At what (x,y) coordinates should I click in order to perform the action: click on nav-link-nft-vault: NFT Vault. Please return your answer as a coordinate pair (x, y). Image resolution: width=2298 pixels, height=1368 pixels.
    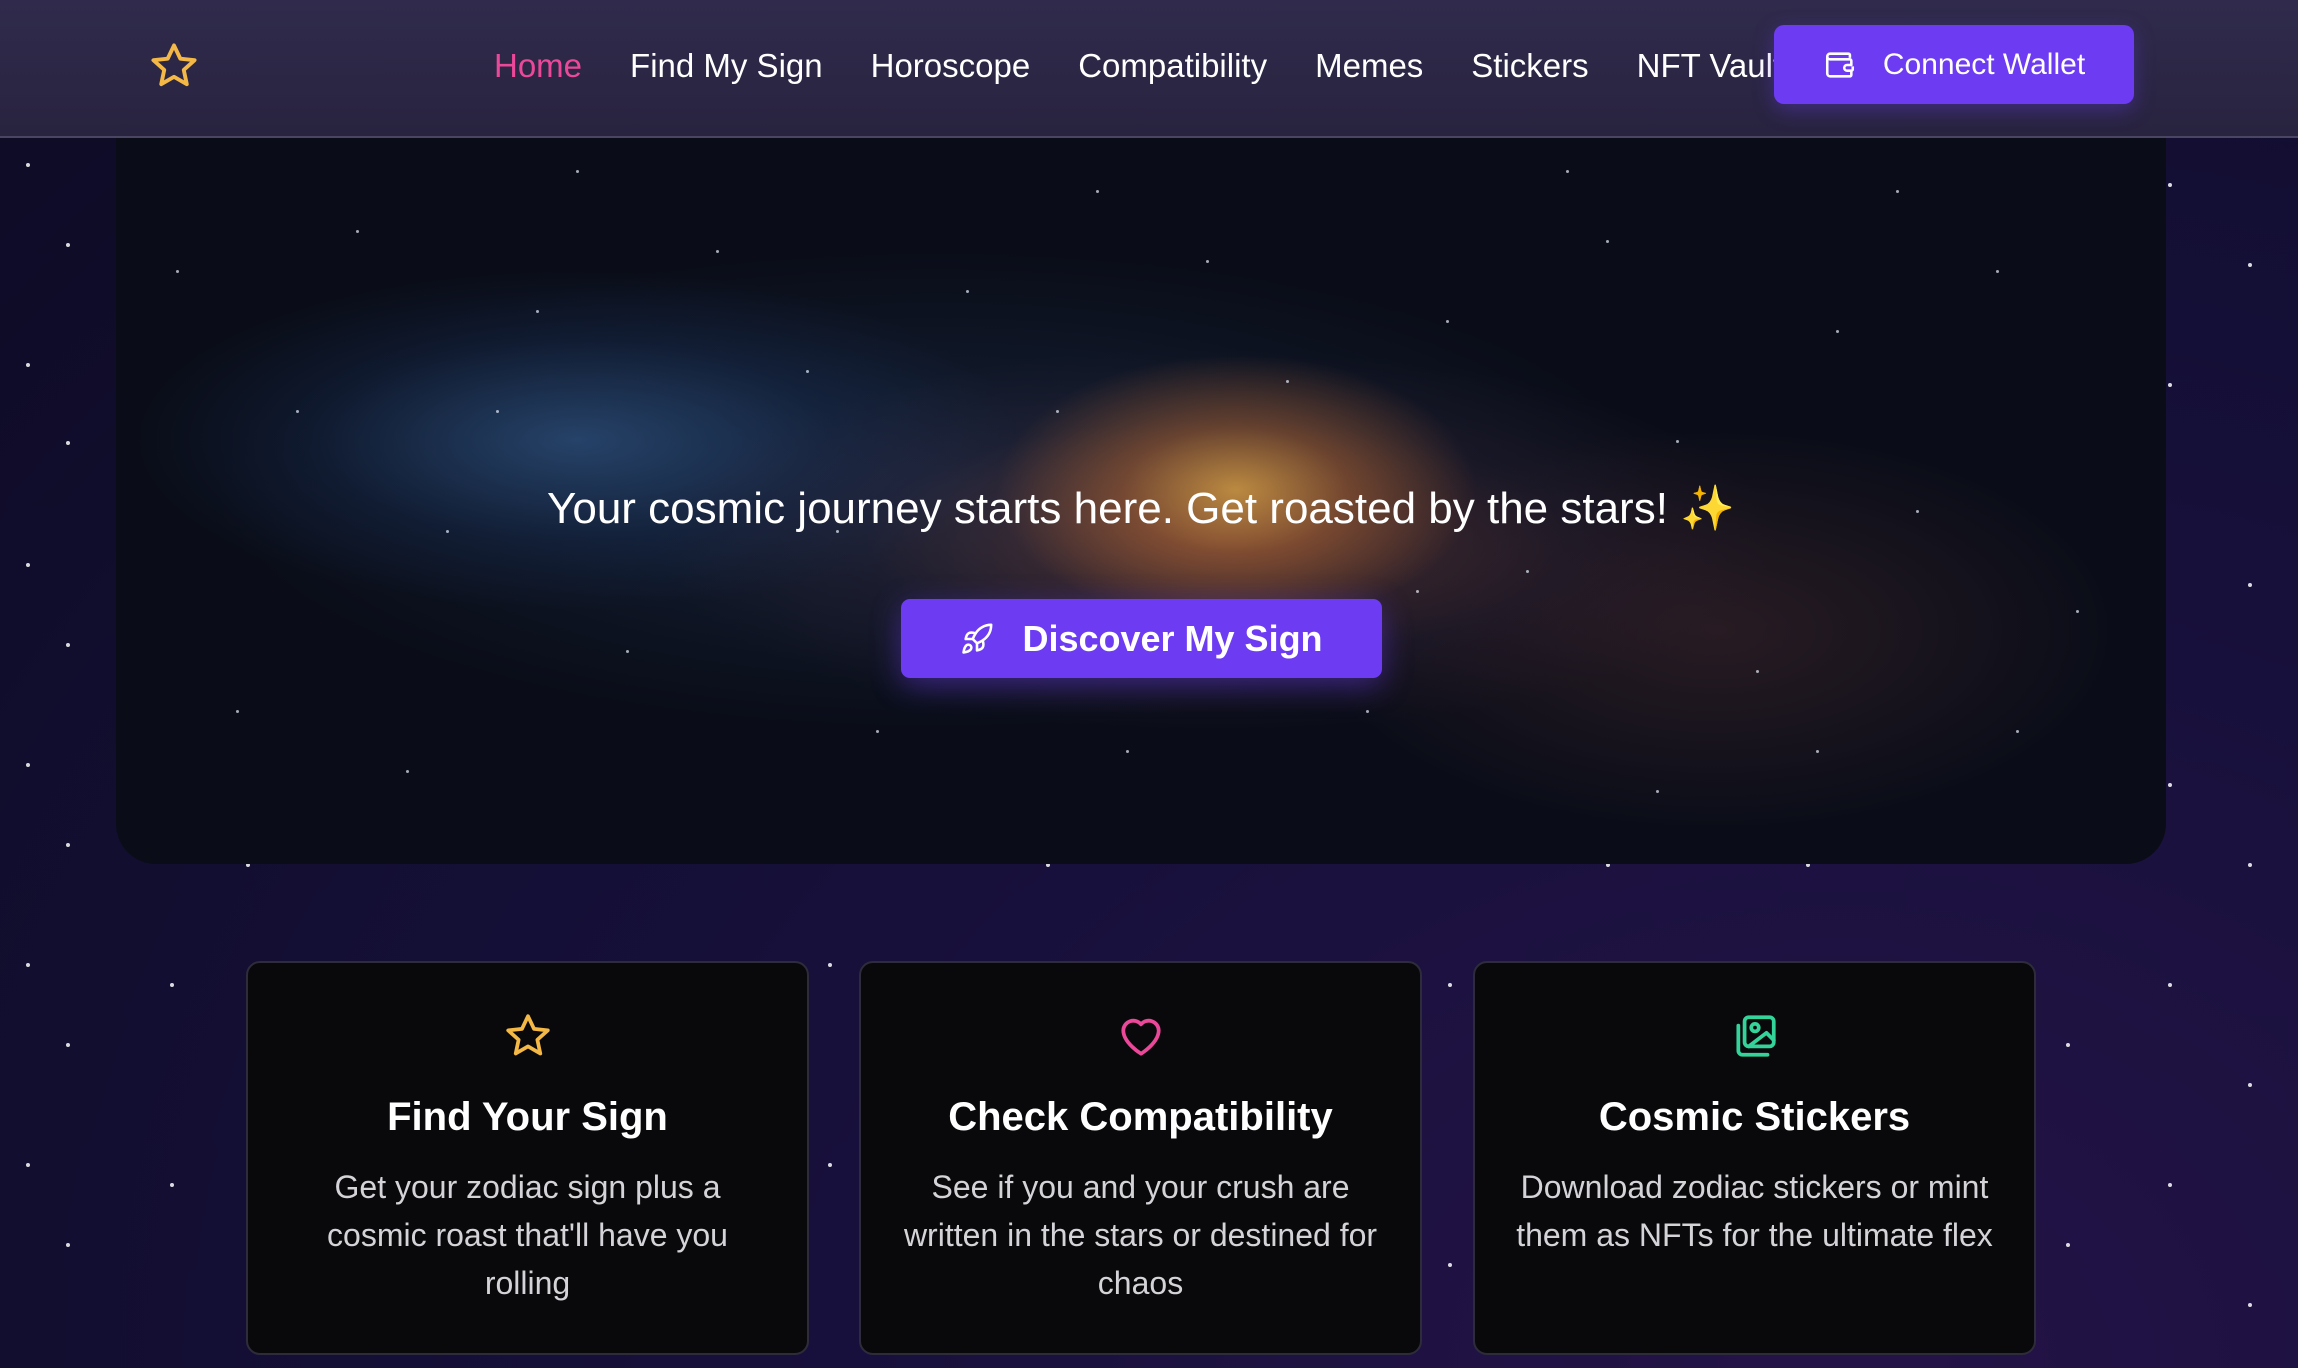
    Looking at the image, I should click on (1710, 66).